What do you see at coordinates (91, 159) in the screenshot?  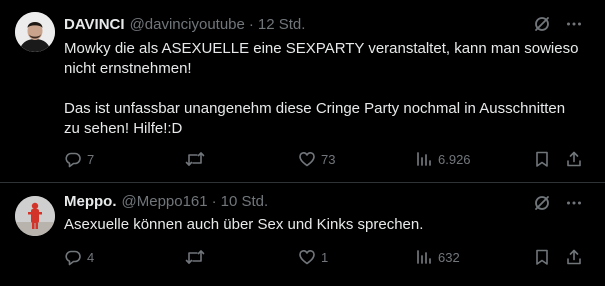 I see `reply-count: 7` at bounding box center [91, 159].